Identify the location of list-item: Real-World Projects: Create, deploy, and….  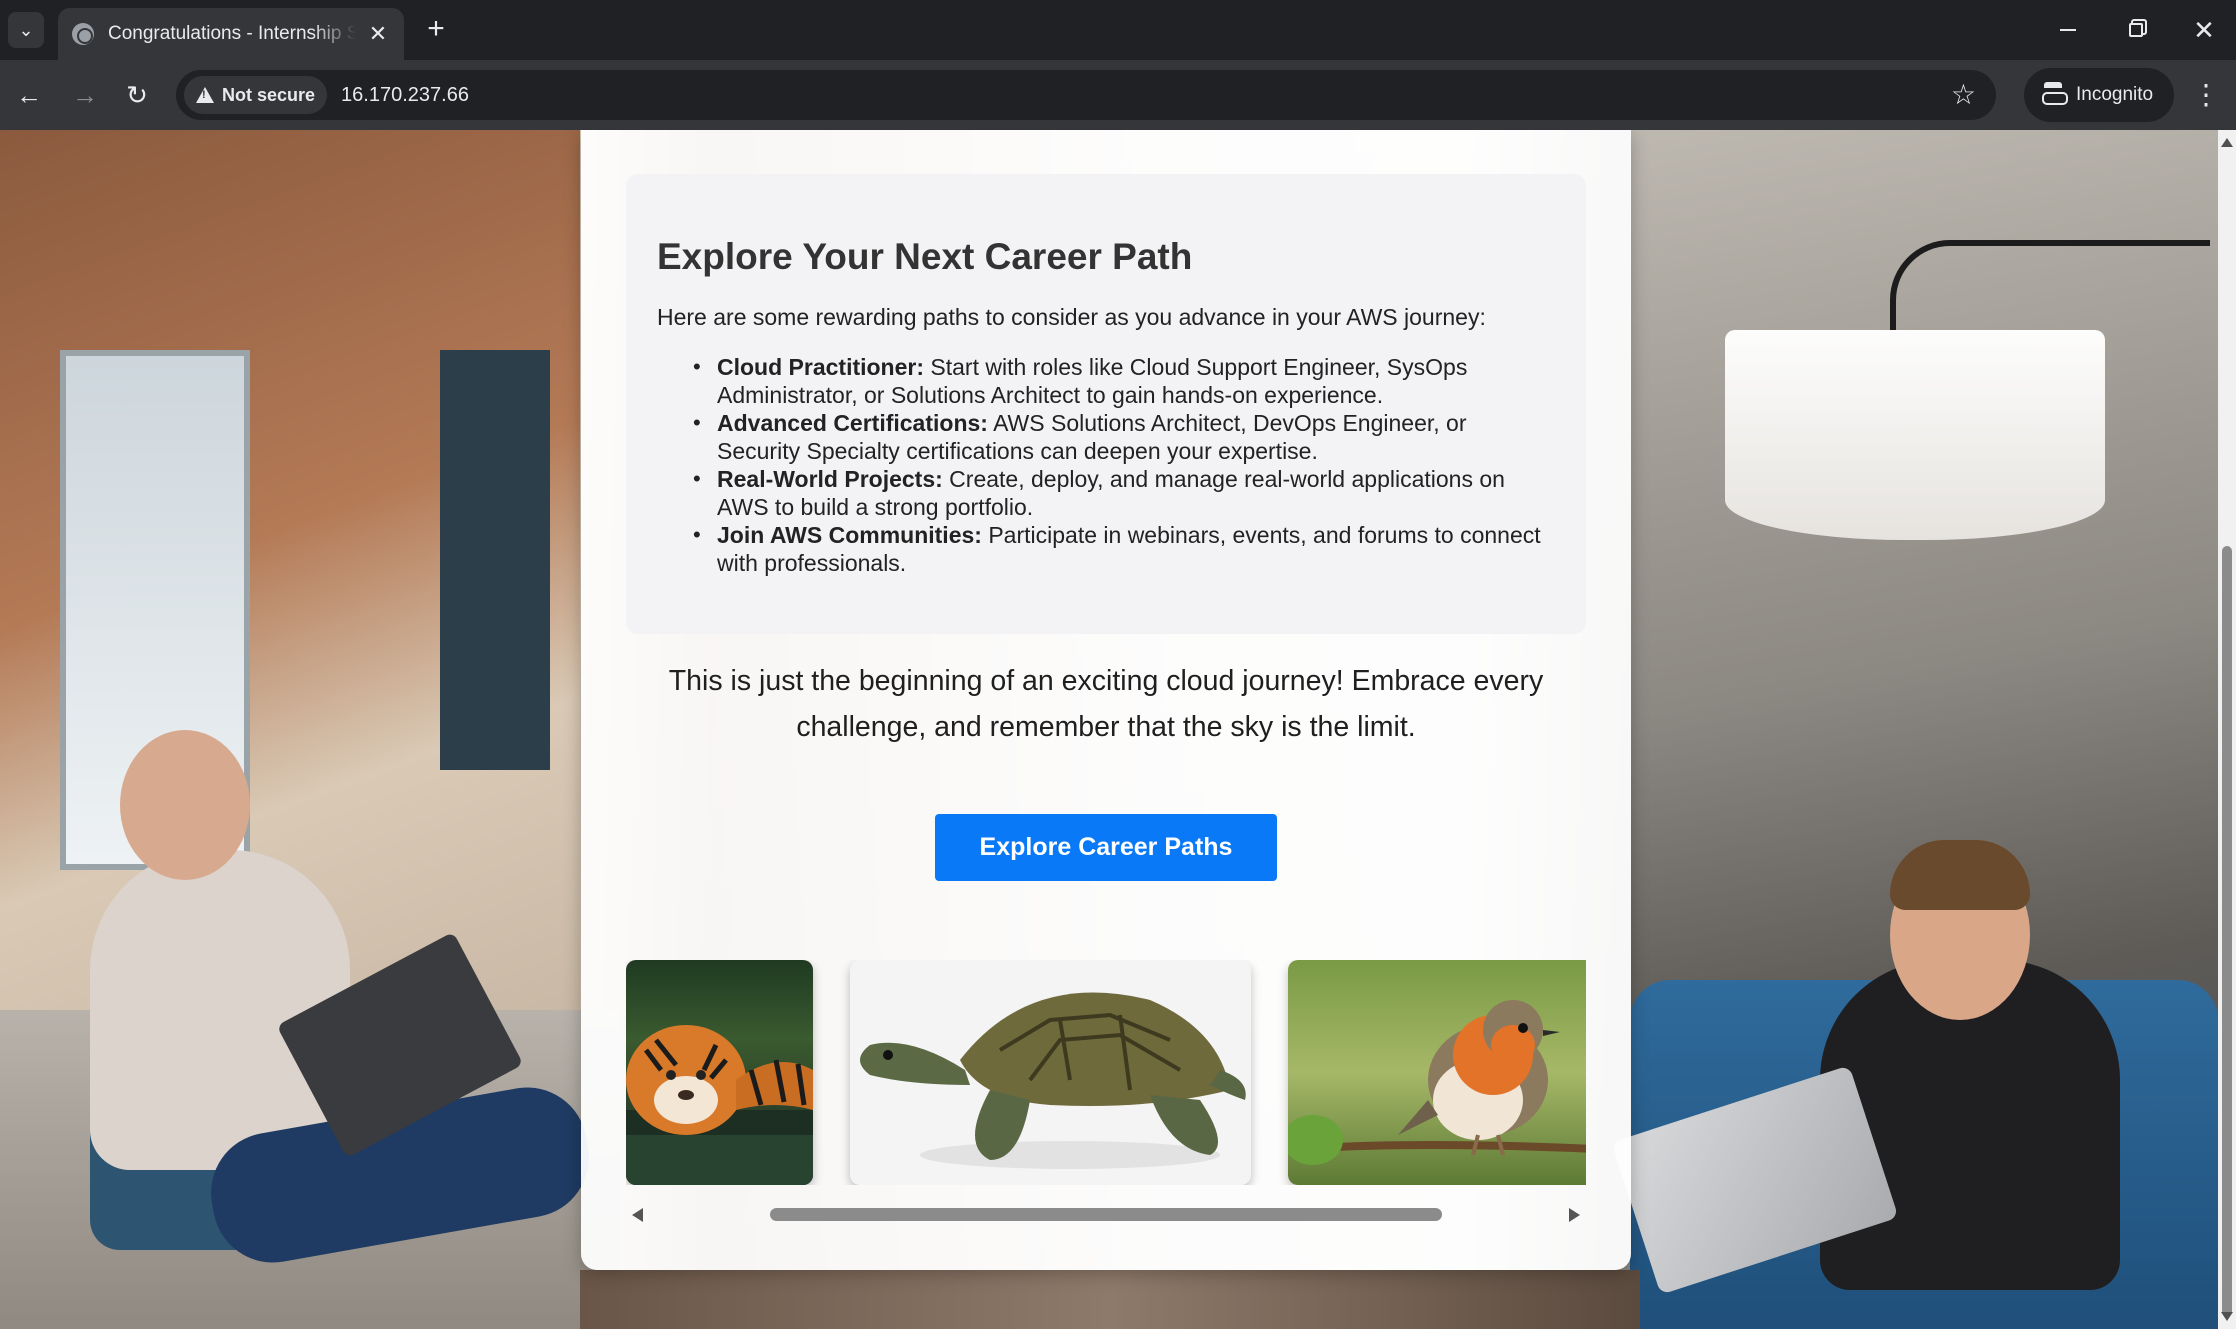
(1121, 493).